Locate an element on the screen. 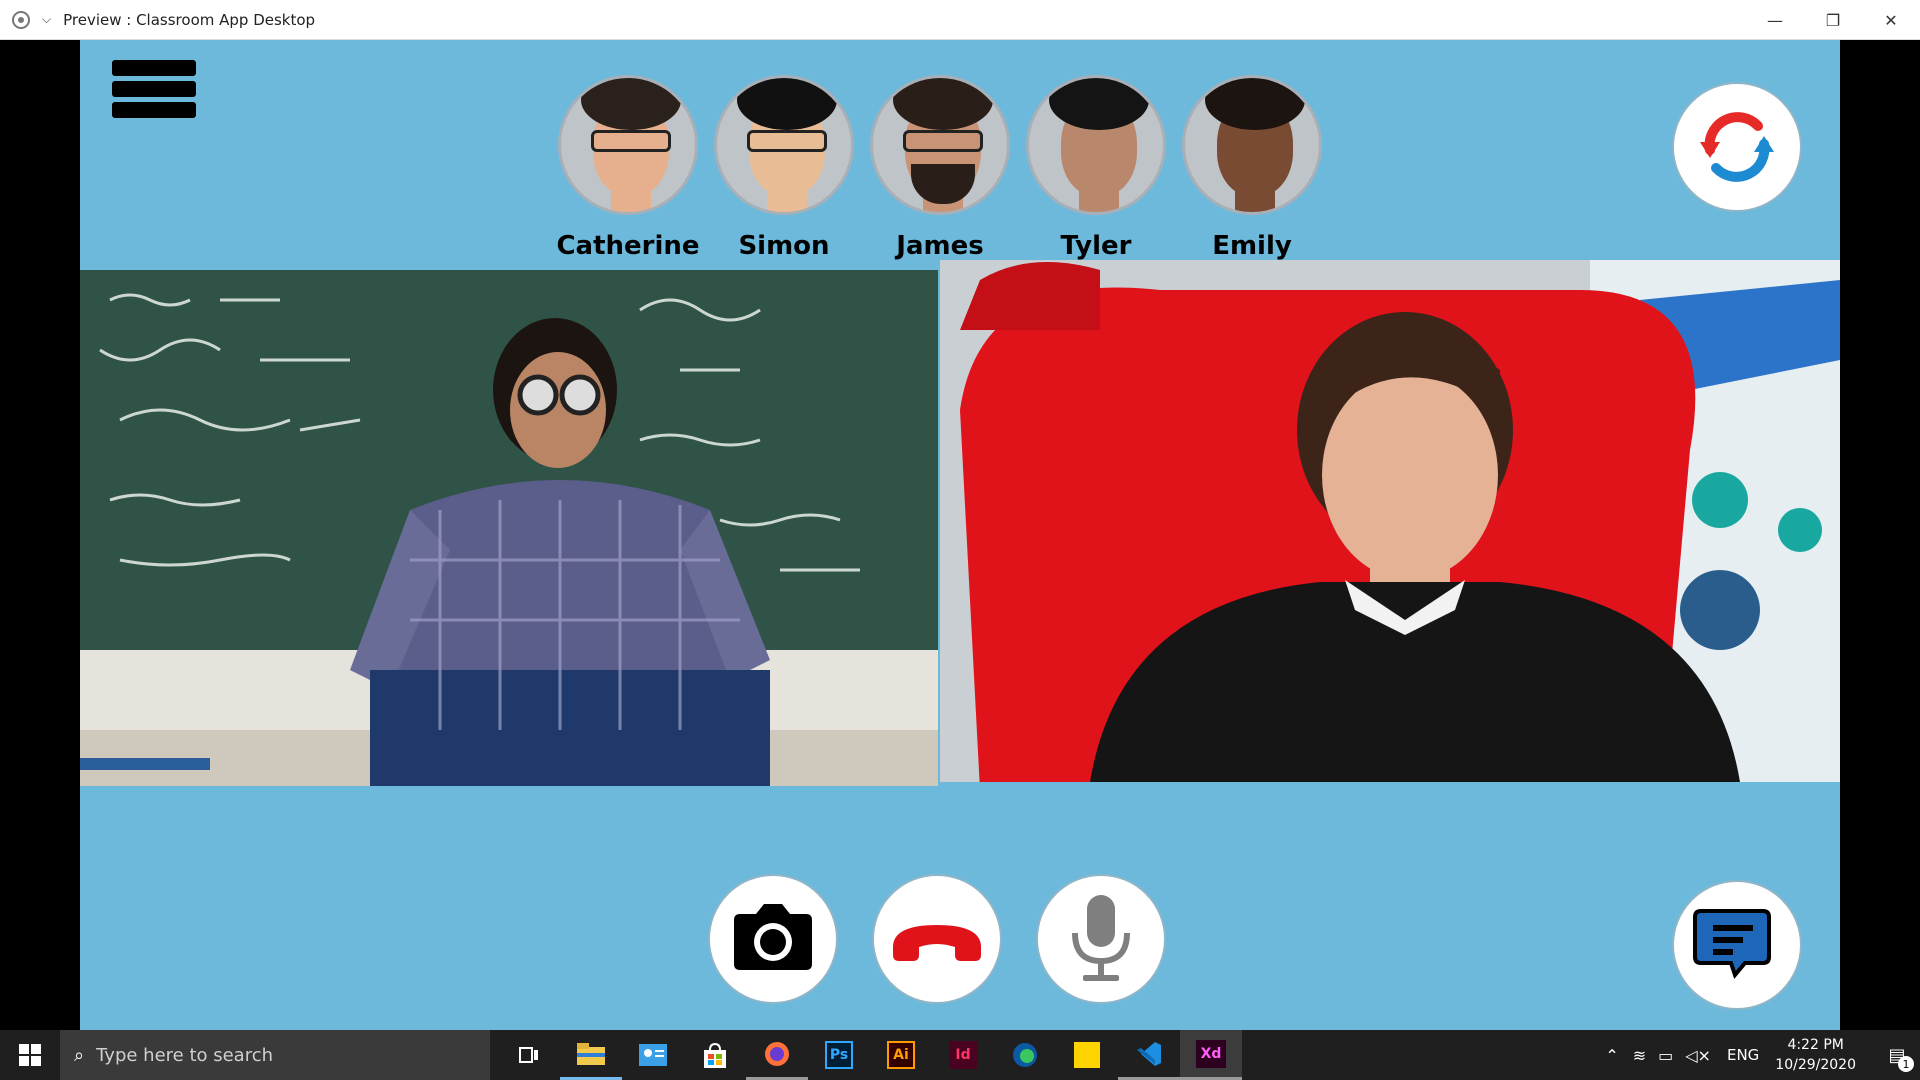 Image resolution: width=1920 pixels, height=1080 pixels. chat-button is located at coordinates (1737, 945).